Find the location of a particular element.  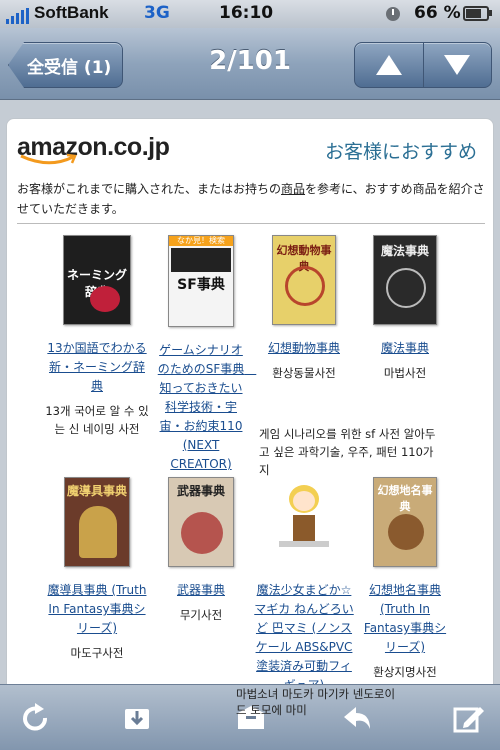

status-bar: SoftBank 3G 16:10 66 % is located at coordinates (250, 14).